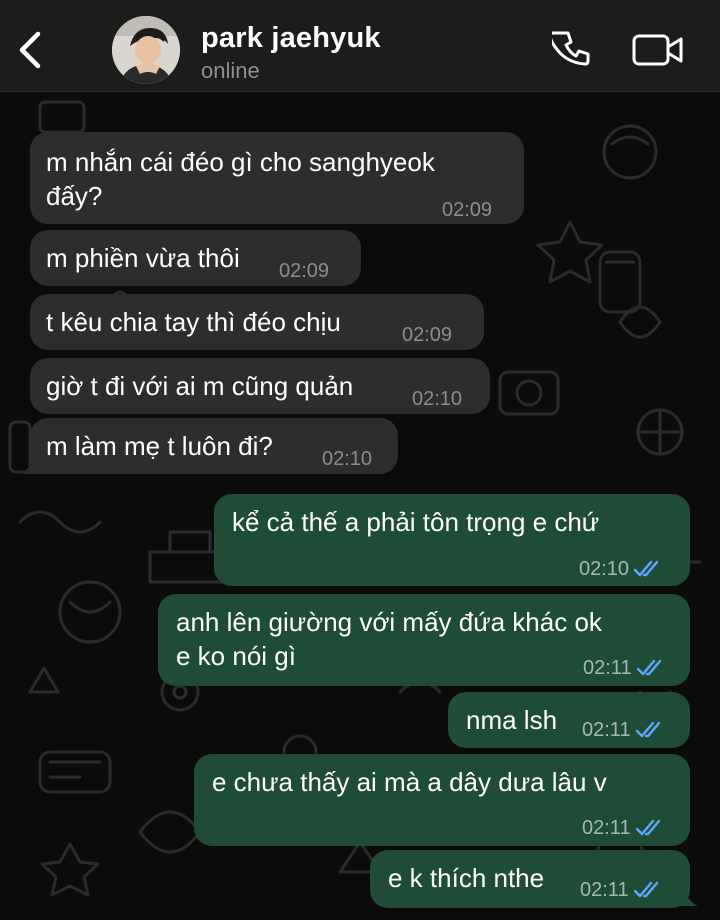 This screenshot has width=720, height=920. I want to click on incoming-message: m phiền vừa thôi 02:09, so click(195, 258).